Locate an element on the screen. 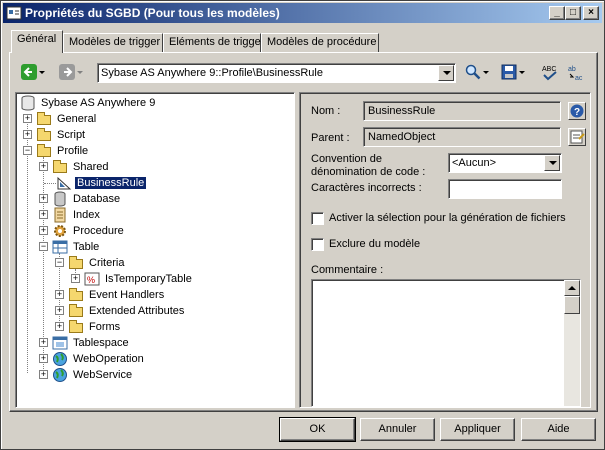  commentaire-textarea is located at coordinates (446, 343).